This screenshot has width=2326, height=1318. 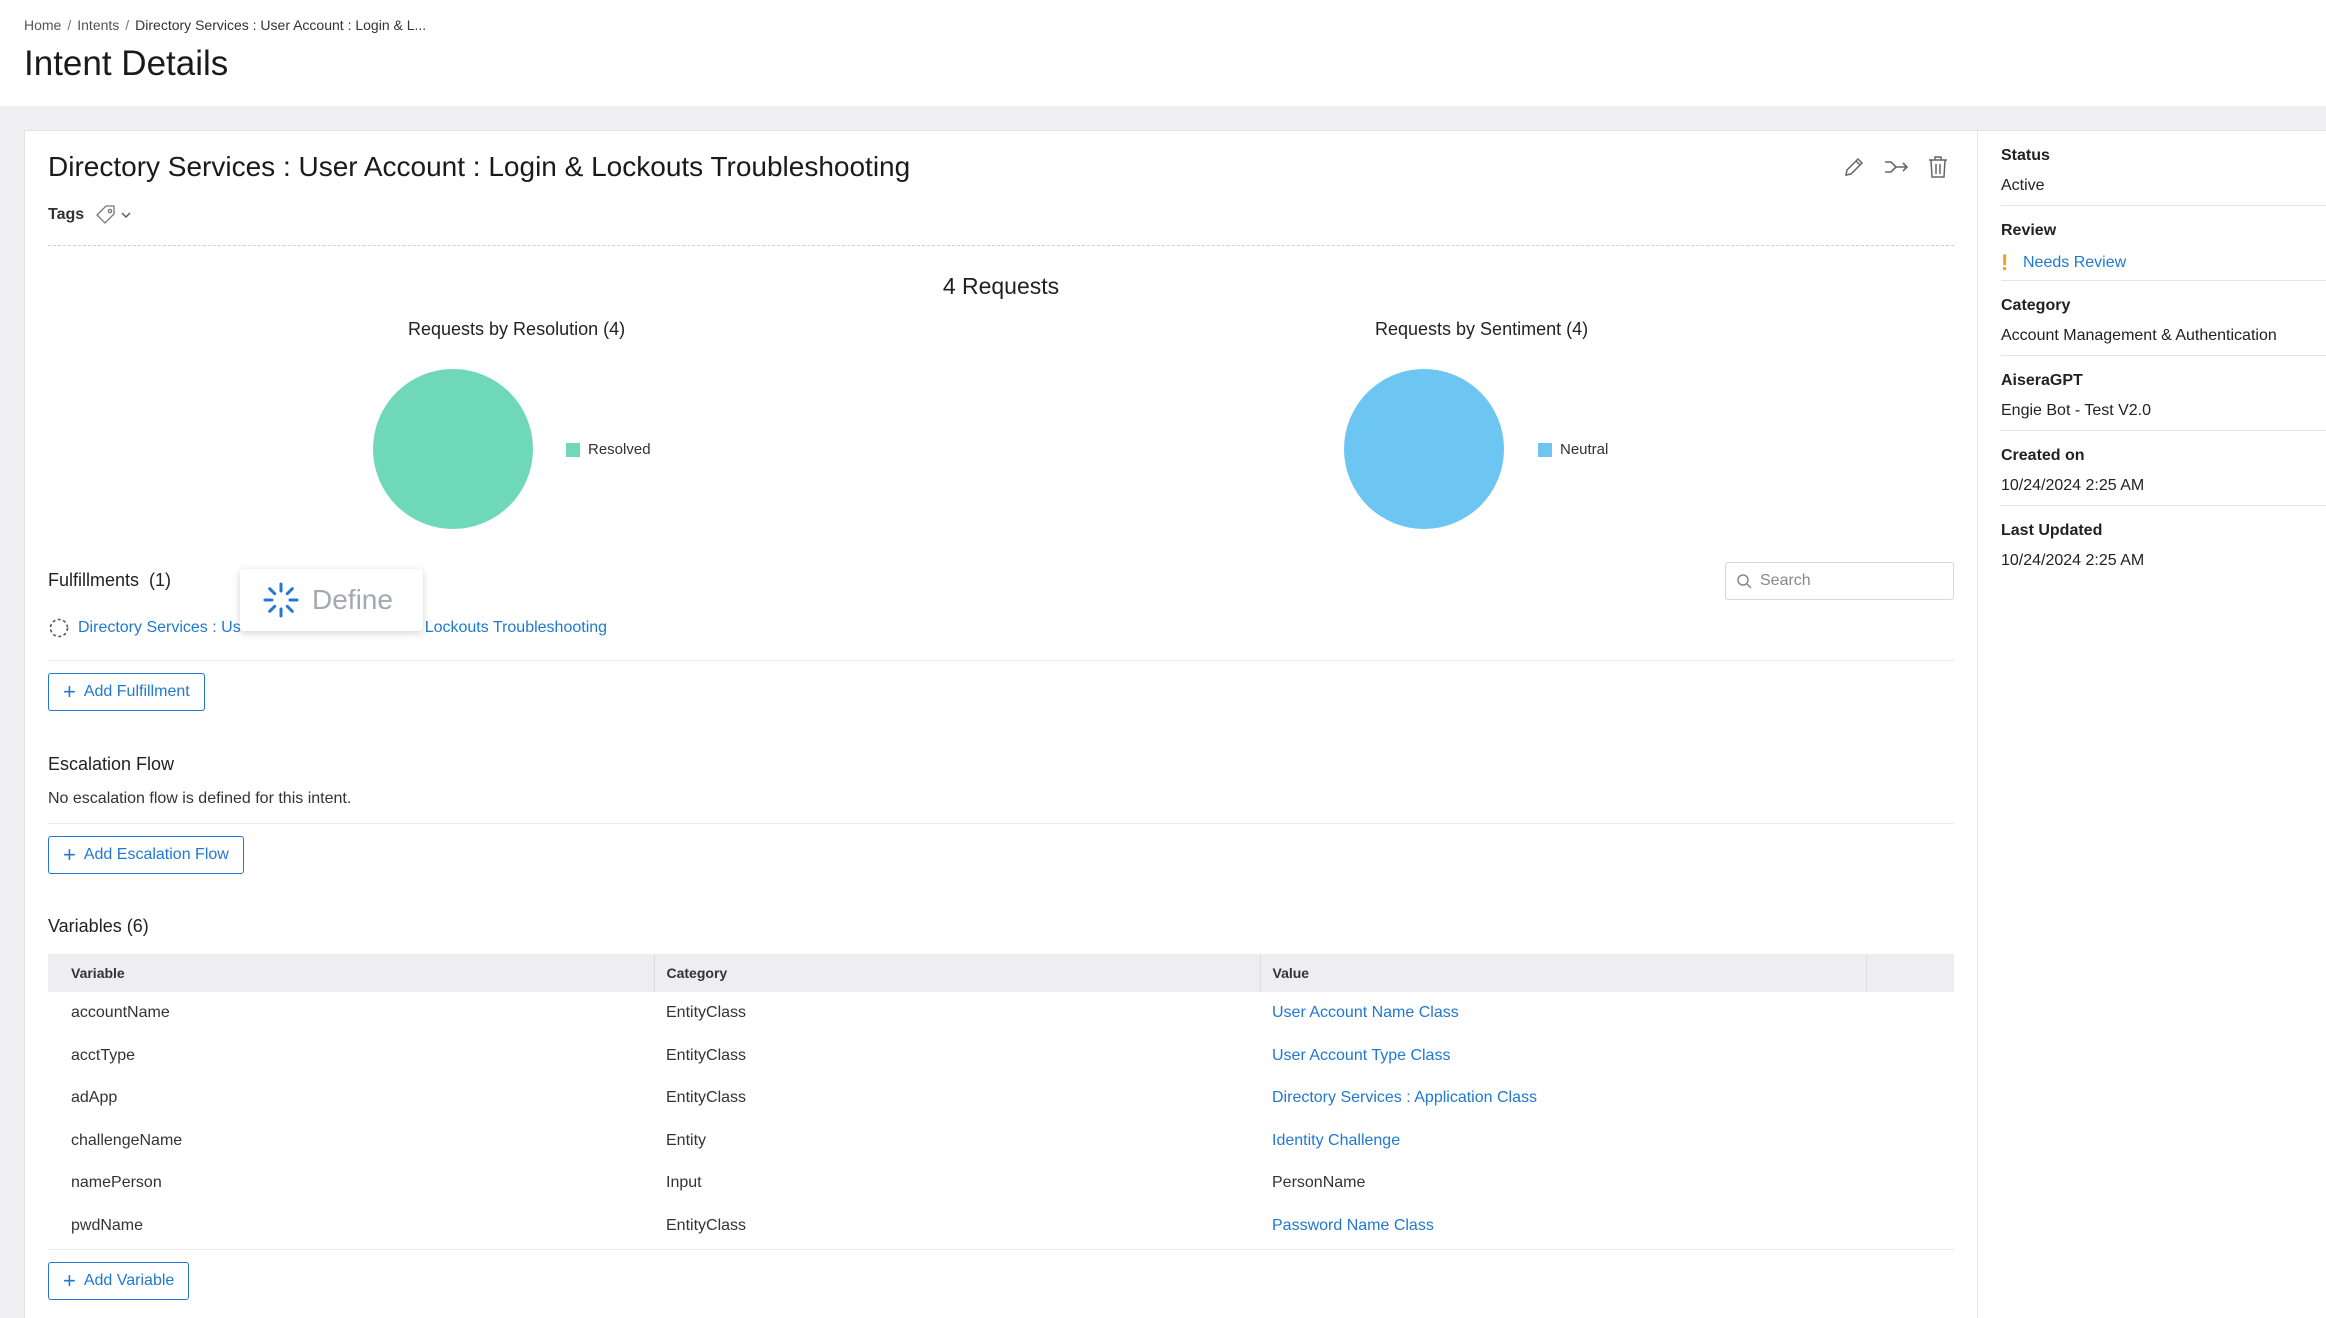 I want to click on edit-icon, so click(x=1854, y=167).